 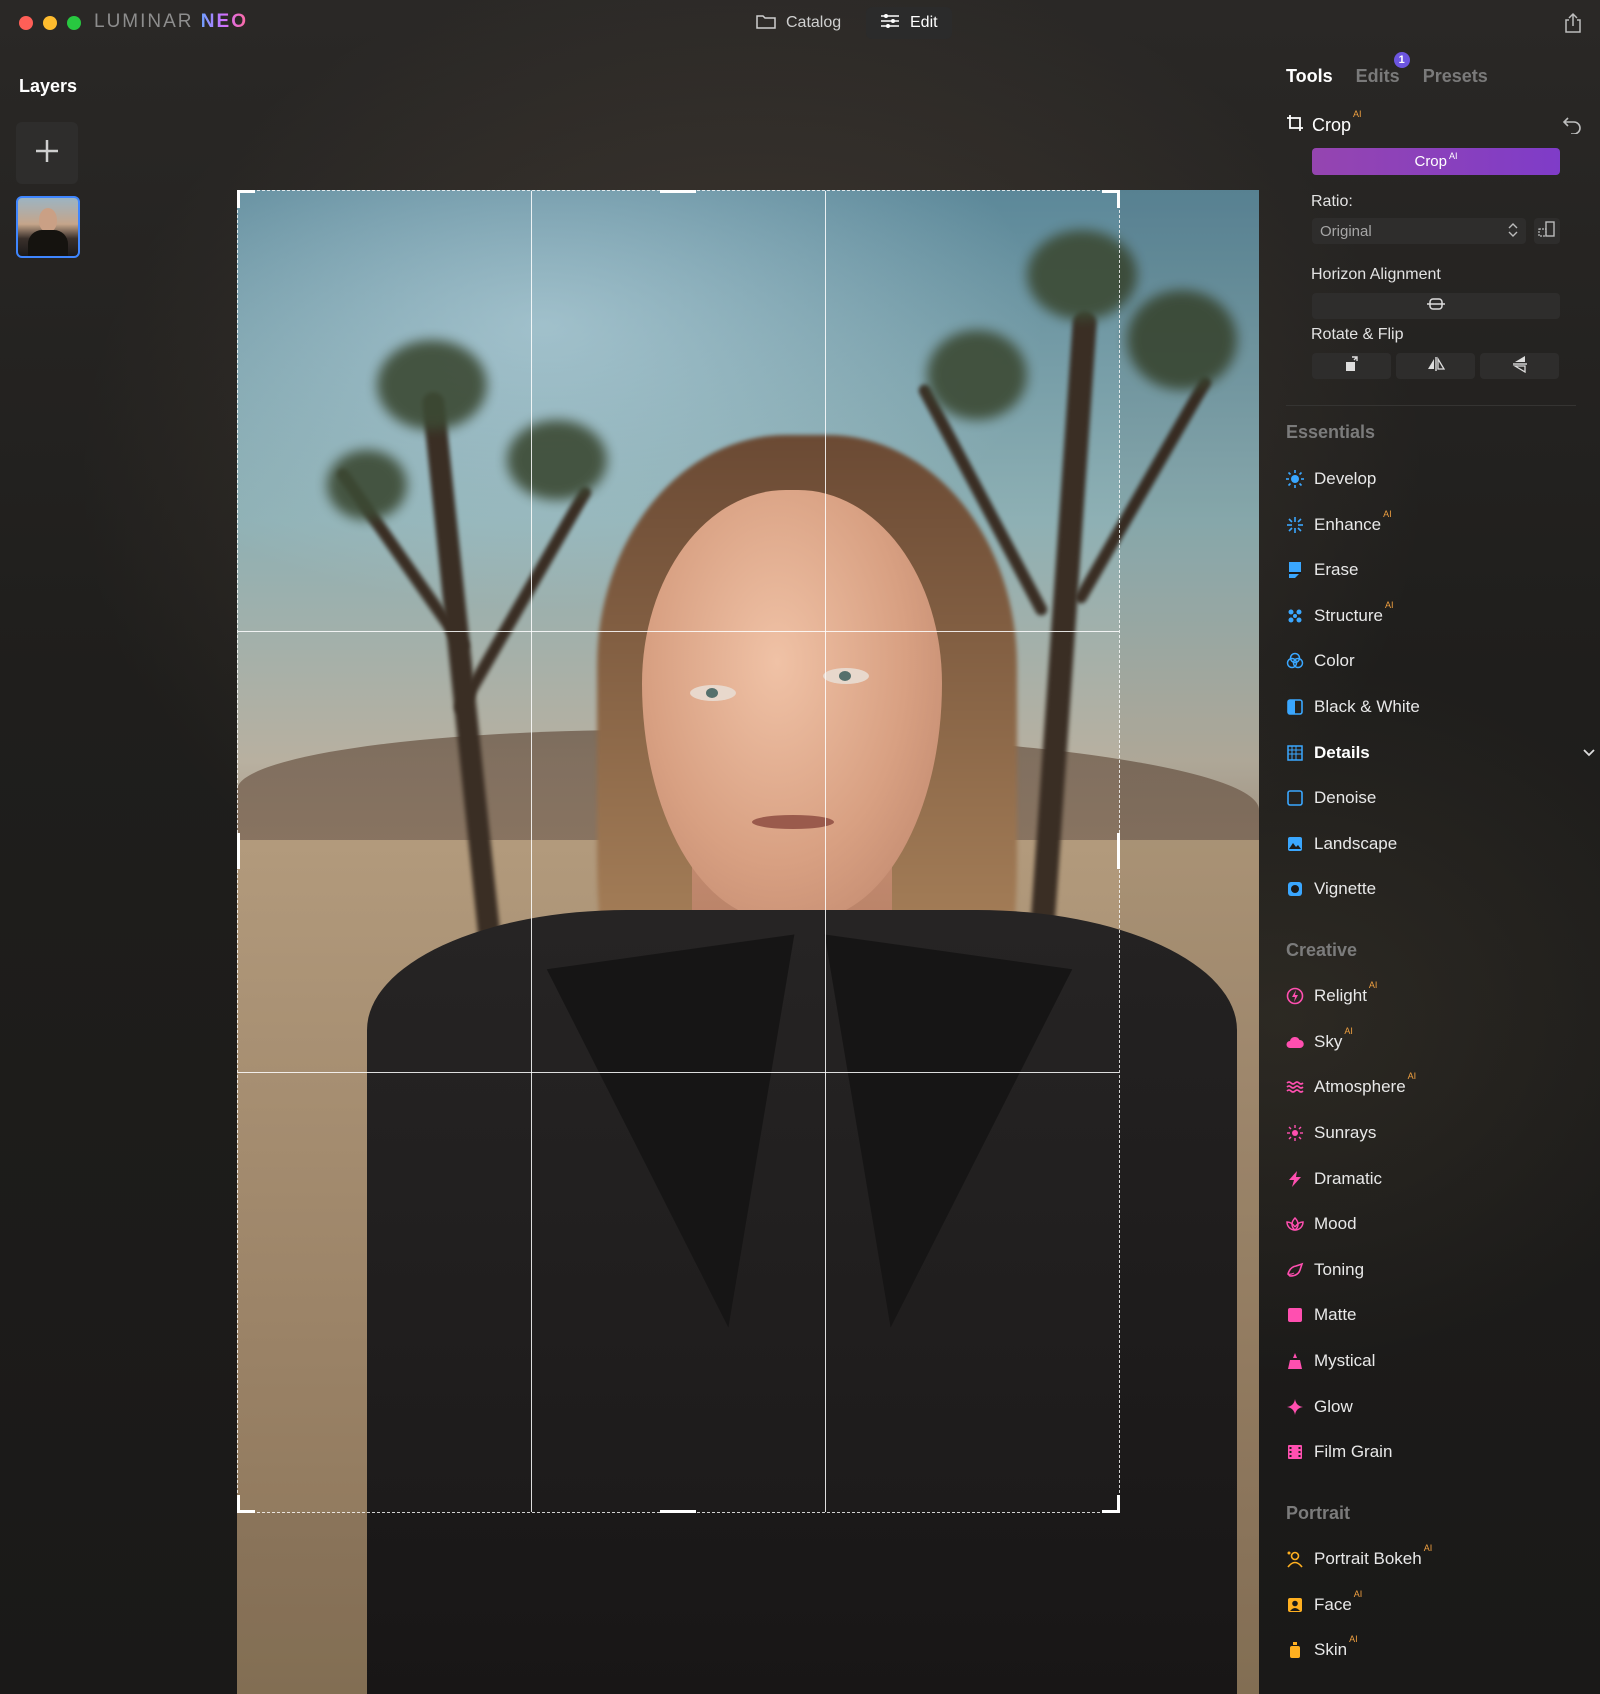 I want to click on tool-film-grain: Film Grain, so click(x=1441, y=1452).